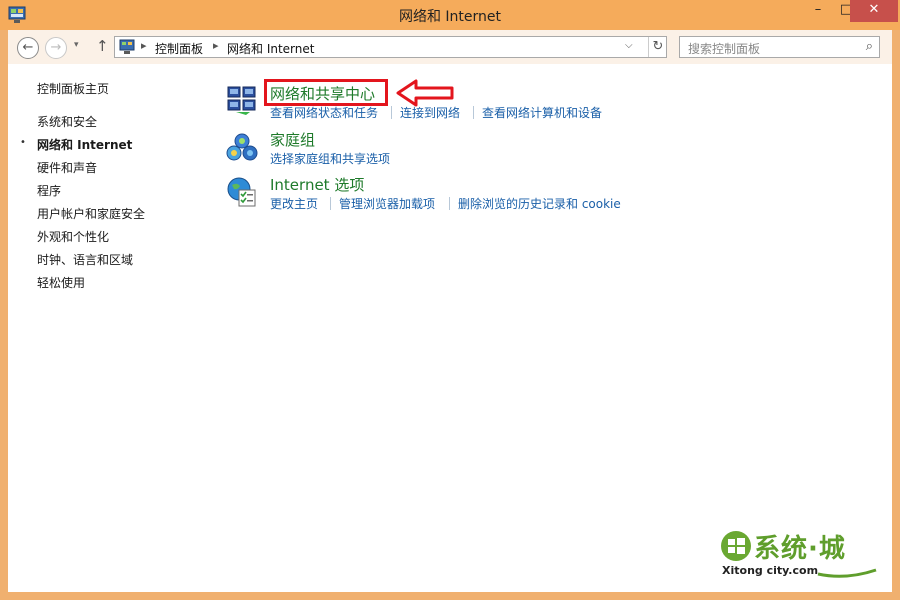 Image resolution: width=900 pixels, height=600 pixels. I want to click on internet-options-icon, so click(242, 192).